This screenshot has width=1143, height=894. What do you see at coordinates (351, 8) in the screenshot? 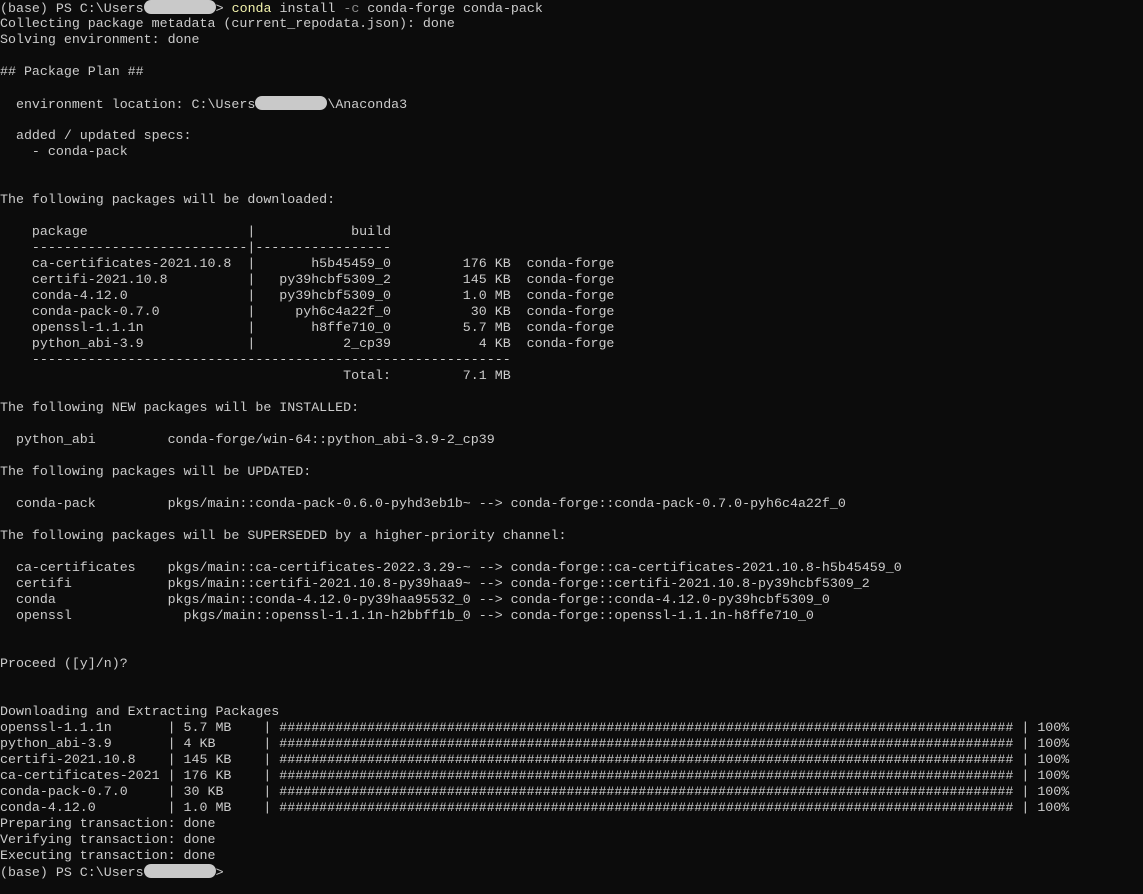
I see `command-flag: -c` at bounding box center [351, 8].